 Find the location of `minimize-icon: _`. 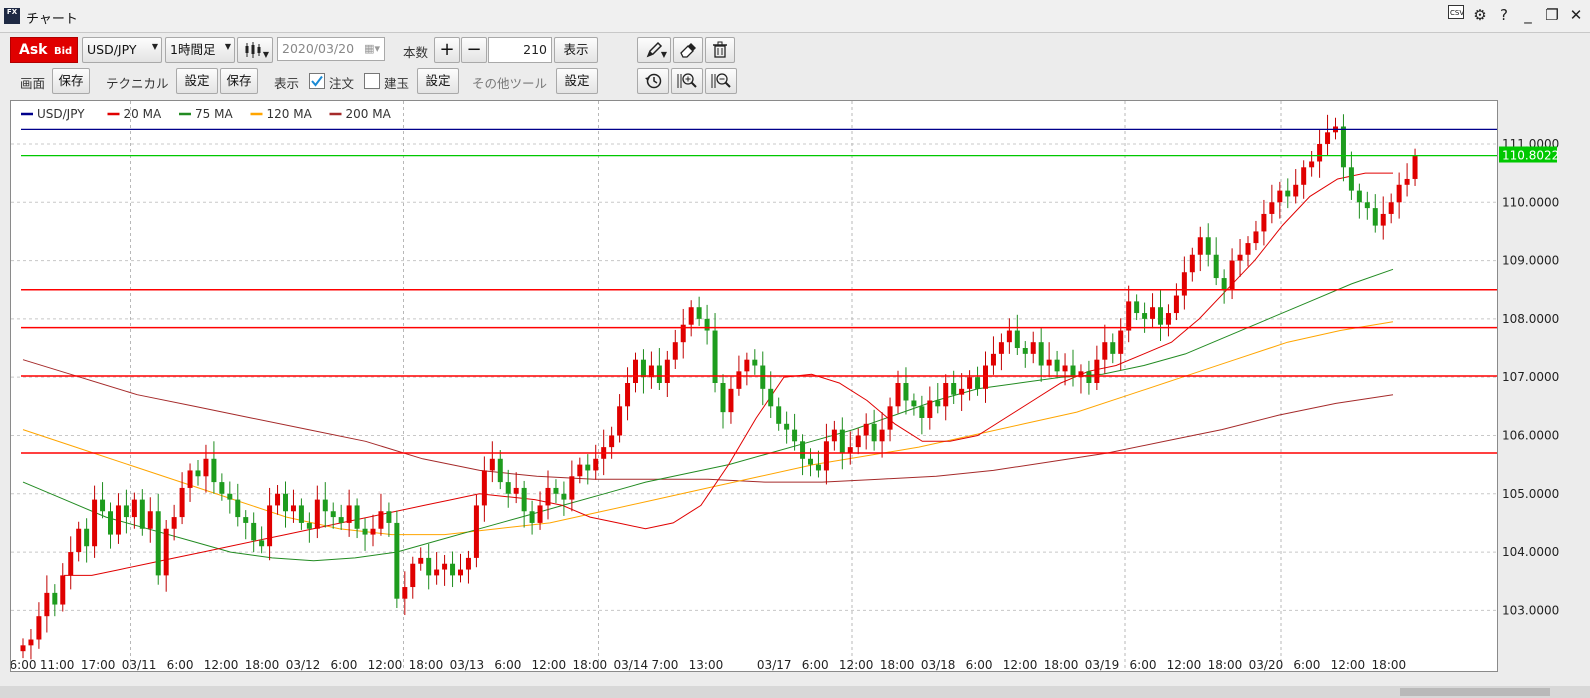

minimize-icon: _ is located at coordinates (1528, 15).